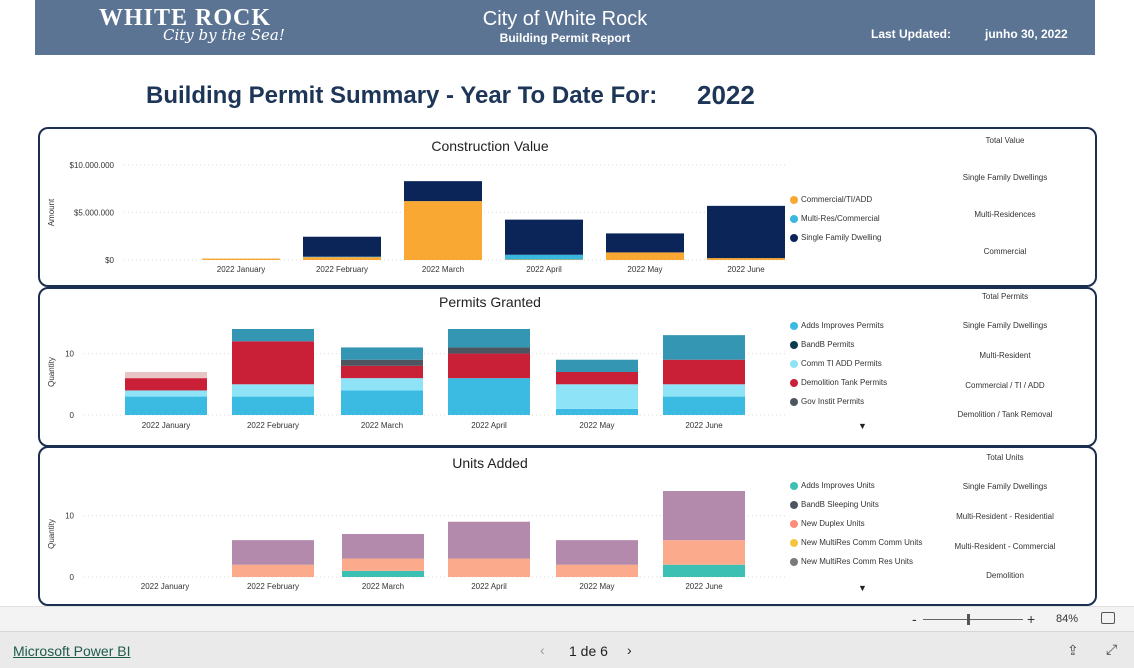 The width and height of the screenshot is (1134, 668). I want to click on zoom-slider-thumb, so click(968, 619).